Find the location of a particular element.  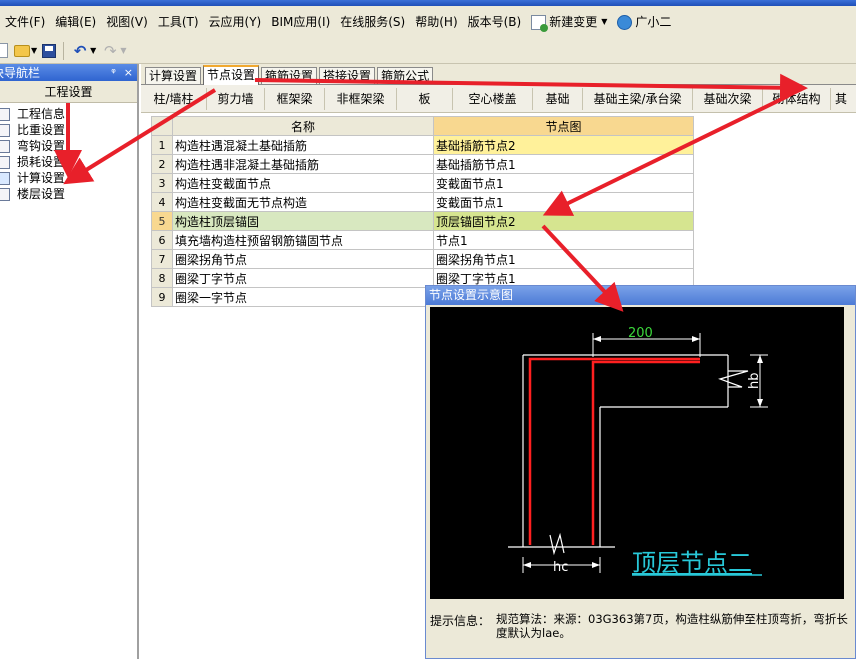

close-icon: × is located at coordinates (128, 72).